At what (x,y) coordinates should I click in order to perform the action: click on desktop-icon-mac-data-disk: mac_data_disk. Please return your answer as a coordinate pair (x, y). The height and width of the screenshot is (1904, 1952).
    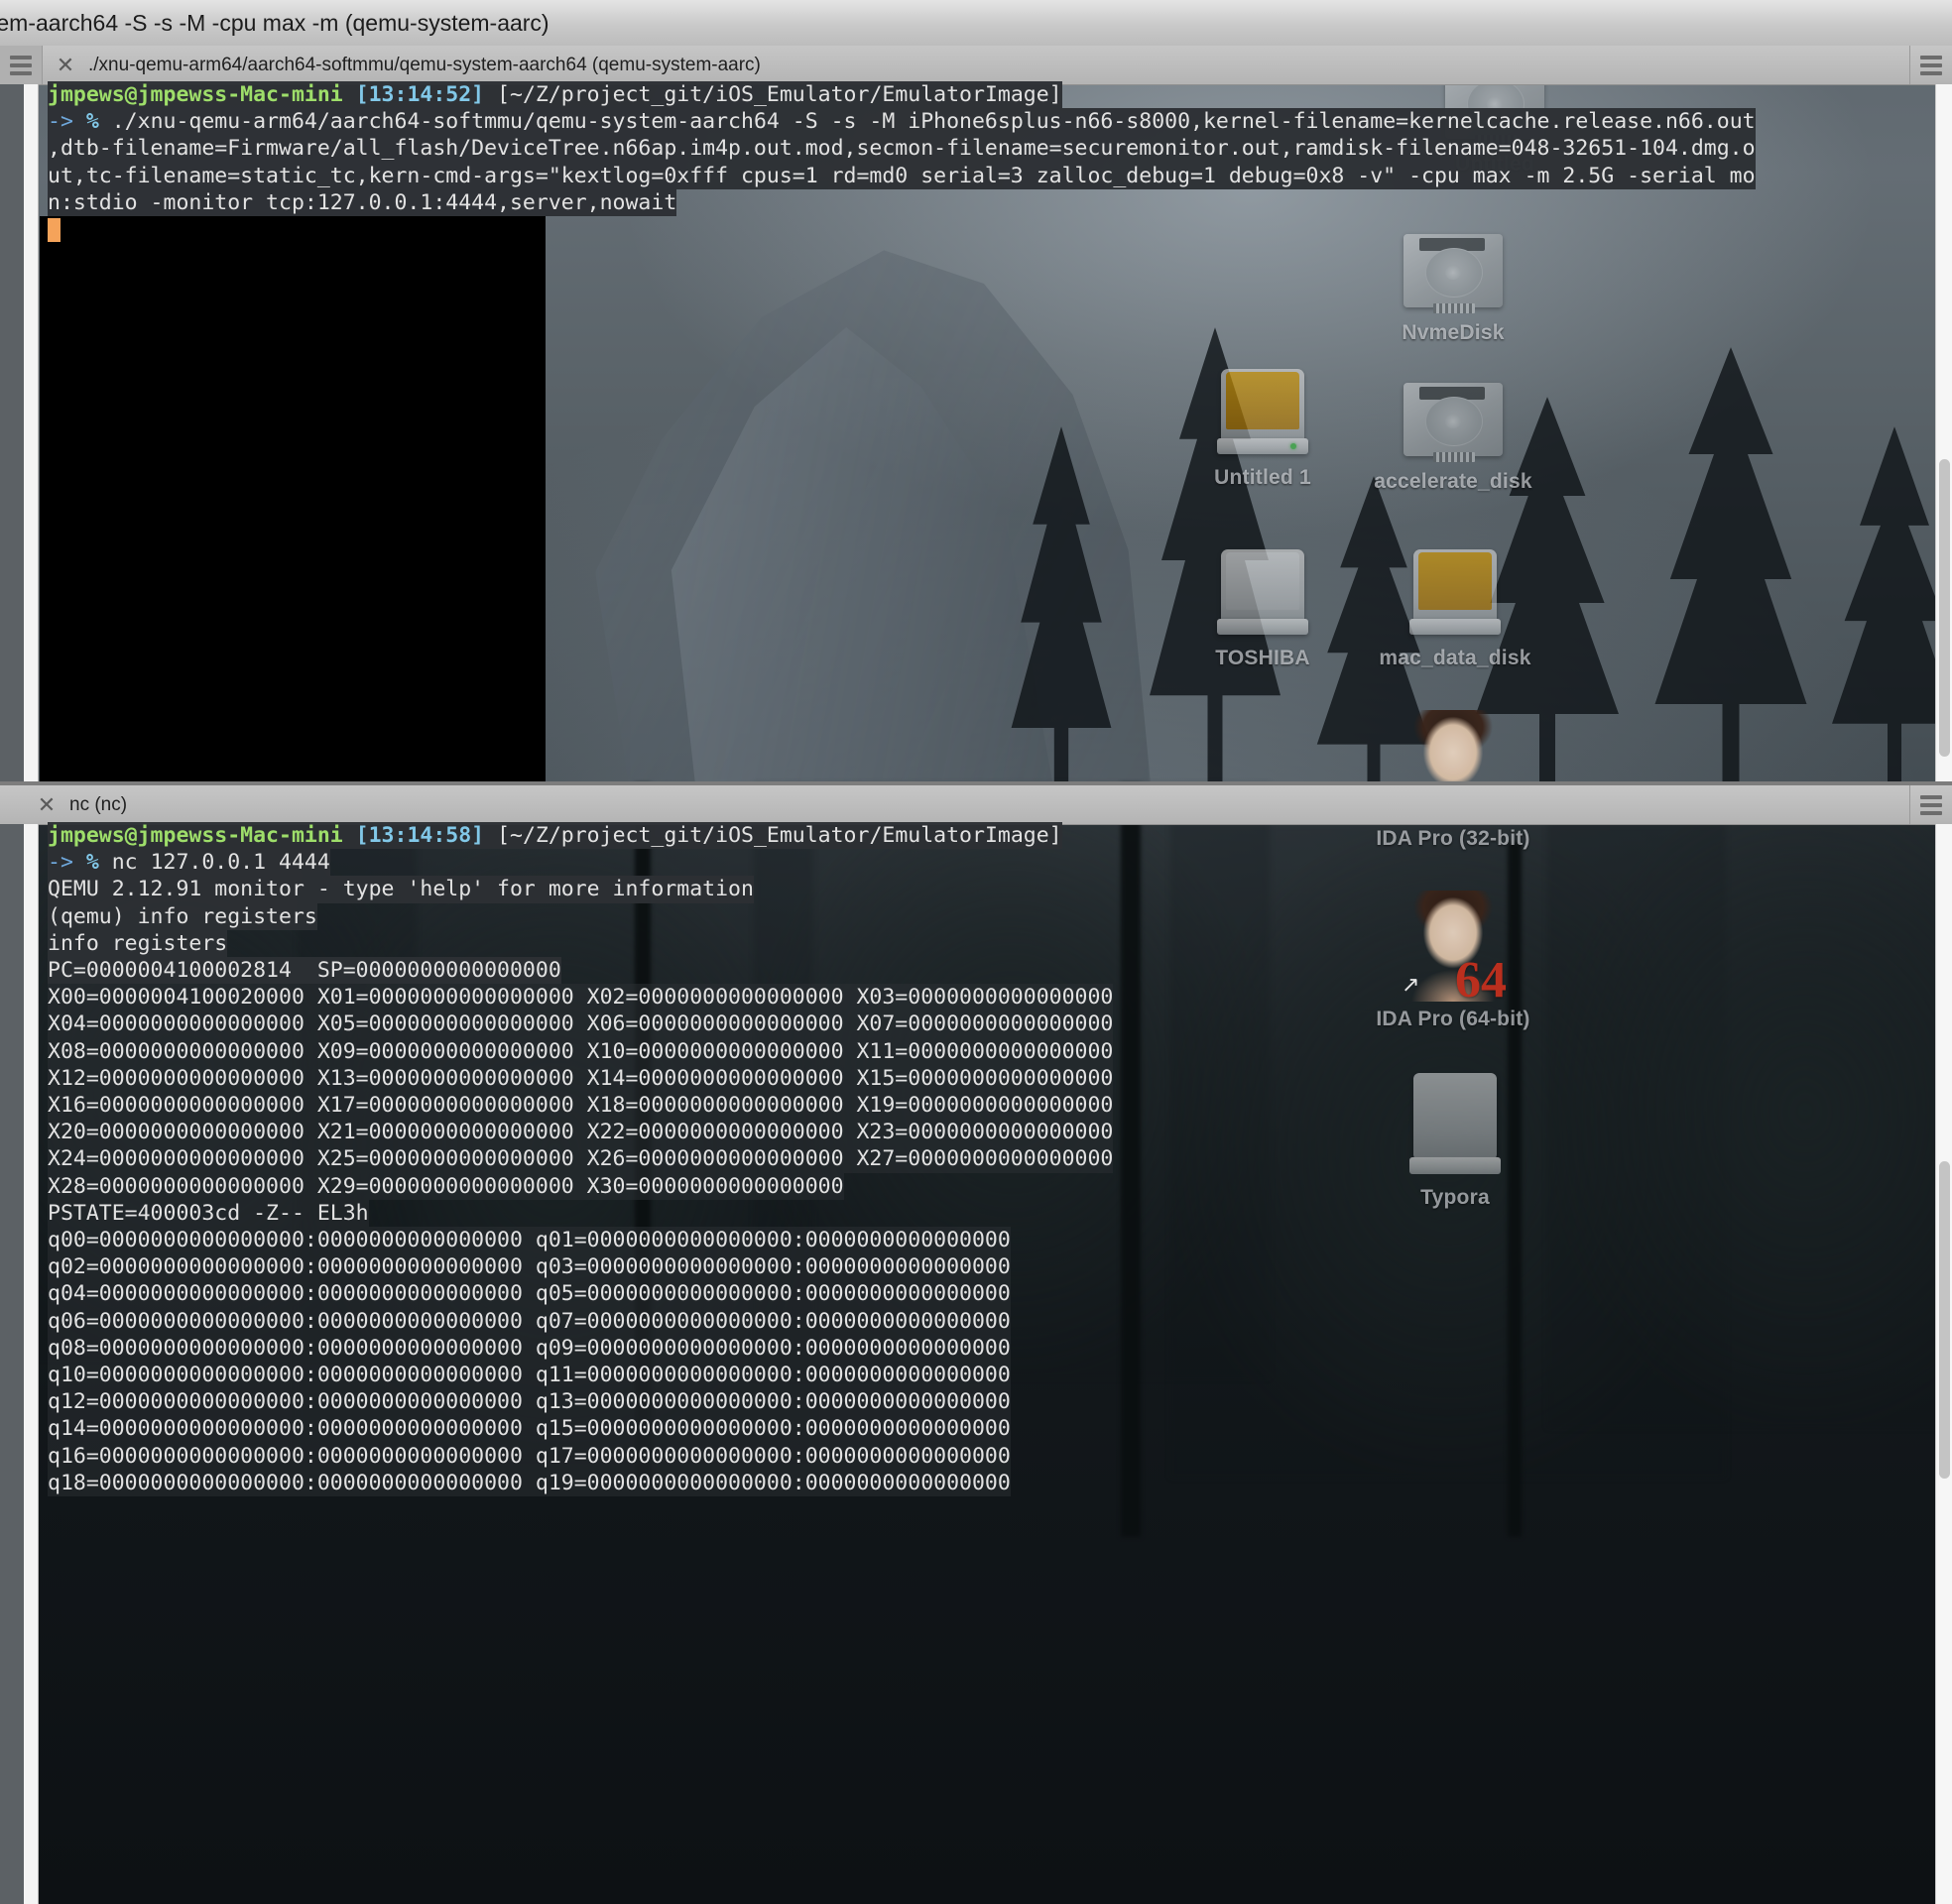
    Looking at the image, I should click on (1455, 607).